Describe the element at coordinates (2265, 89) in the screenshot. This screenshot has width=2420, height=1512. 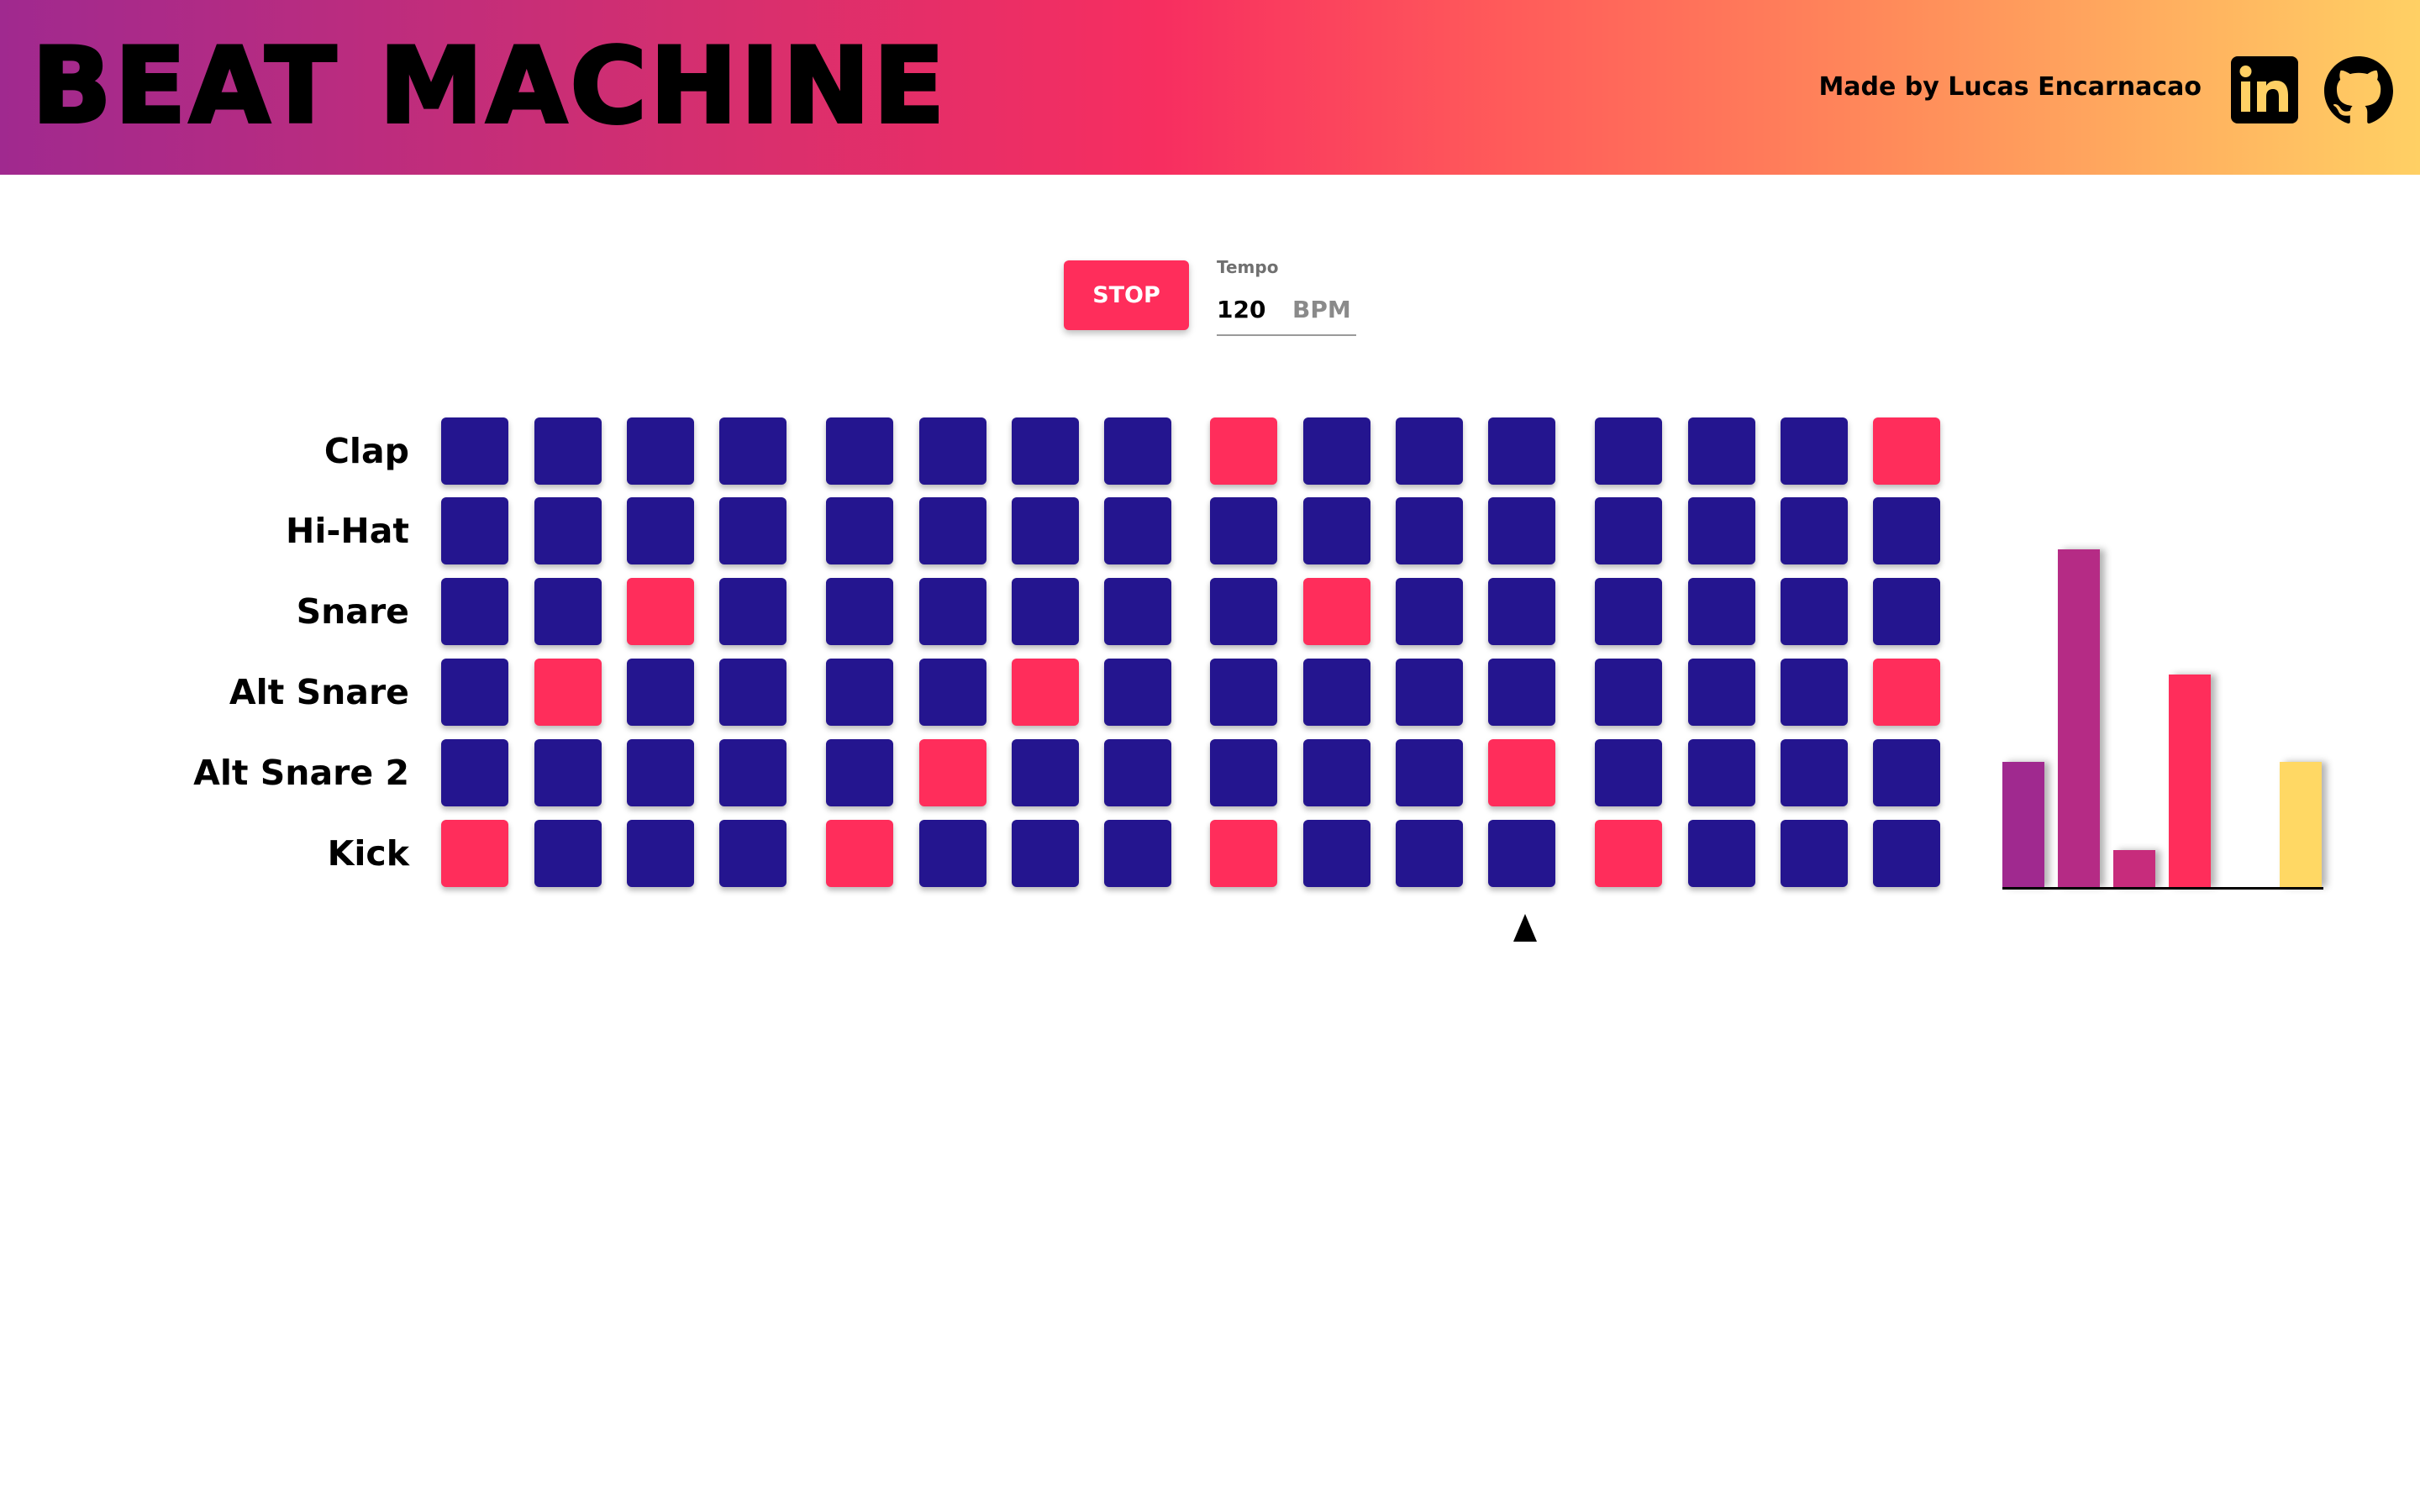
I see `linkedin-icon` at that location.